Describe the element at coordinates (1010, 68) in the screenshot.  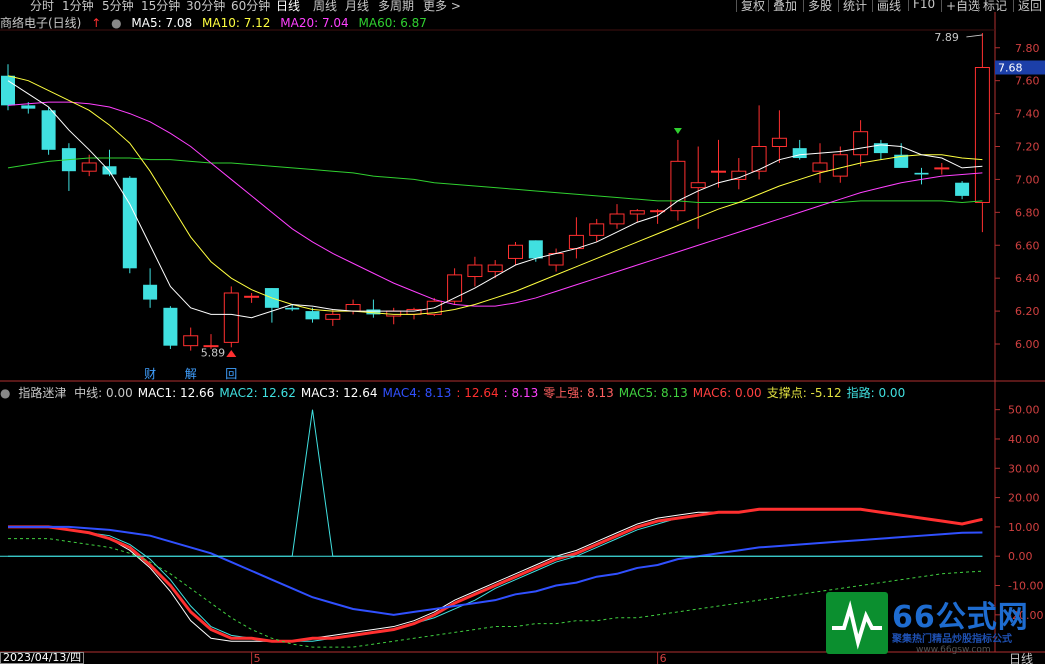
I see `current-price-label: 7.68` at that location.